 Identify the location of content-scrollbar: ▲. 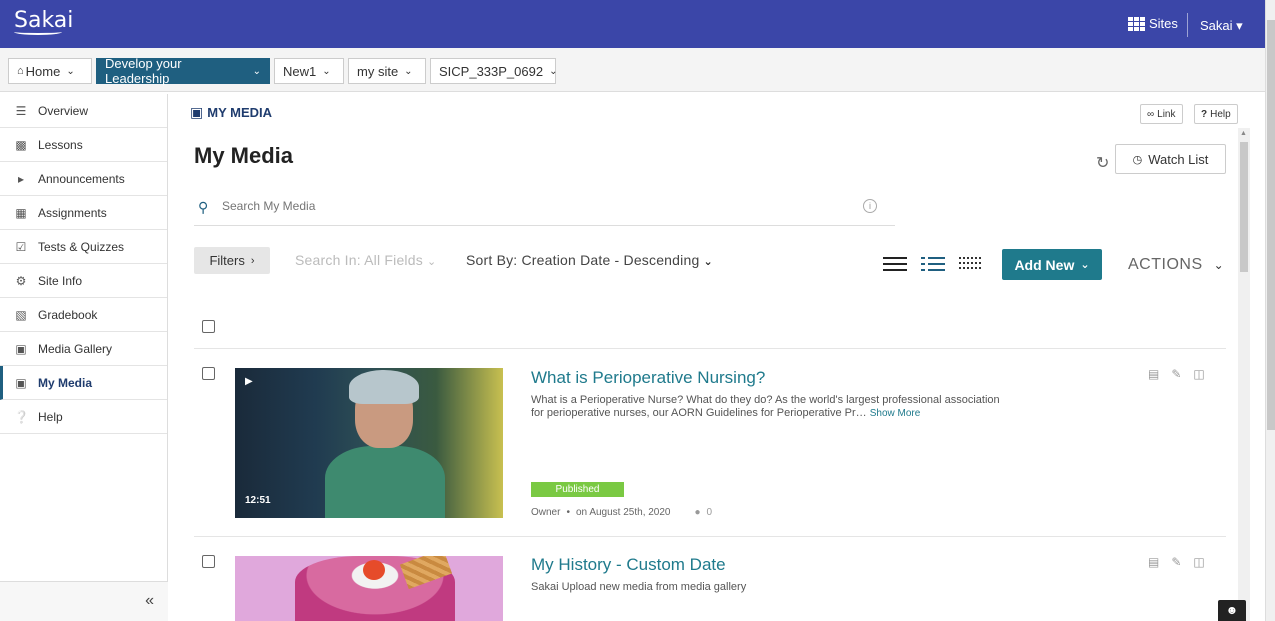
(1244, 374).